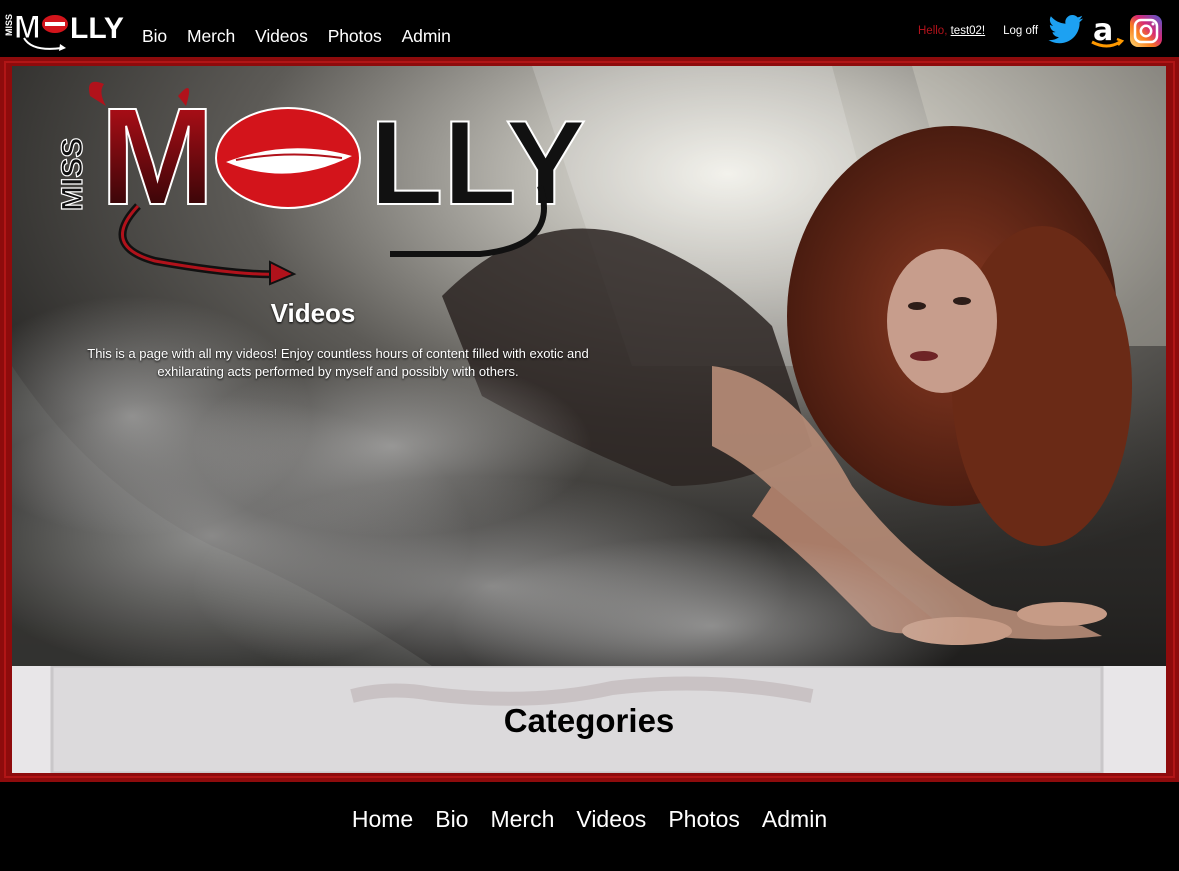 This screenshot has width=1179, height=871. I want to click on hero-title: Videos, so click(313, 313).